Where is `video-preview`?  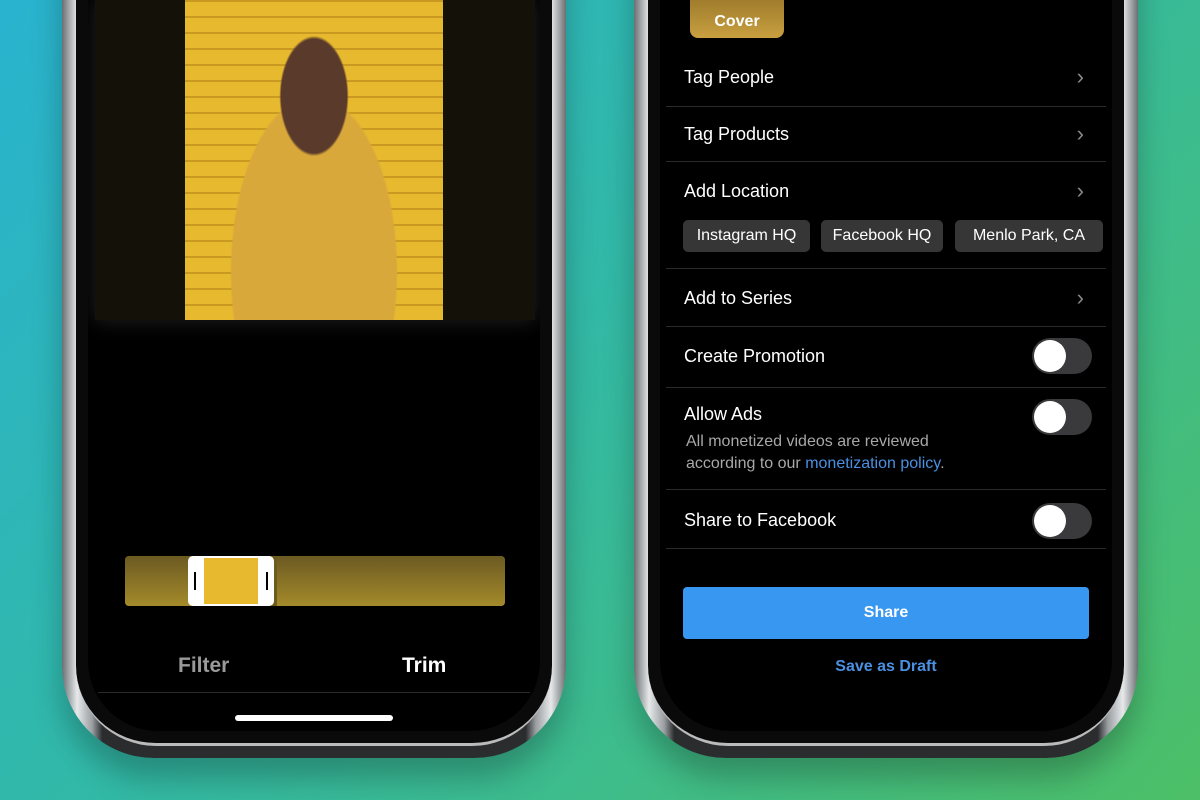 video-preview is located at coordinates (315, 160).